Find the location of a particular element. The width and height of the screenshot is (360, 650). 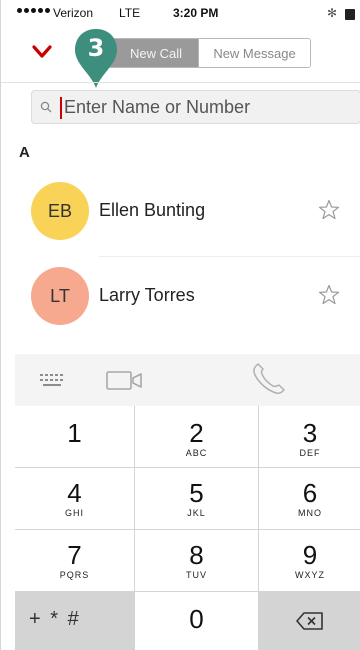

avatar: LT is located at coordinates (60, 296).